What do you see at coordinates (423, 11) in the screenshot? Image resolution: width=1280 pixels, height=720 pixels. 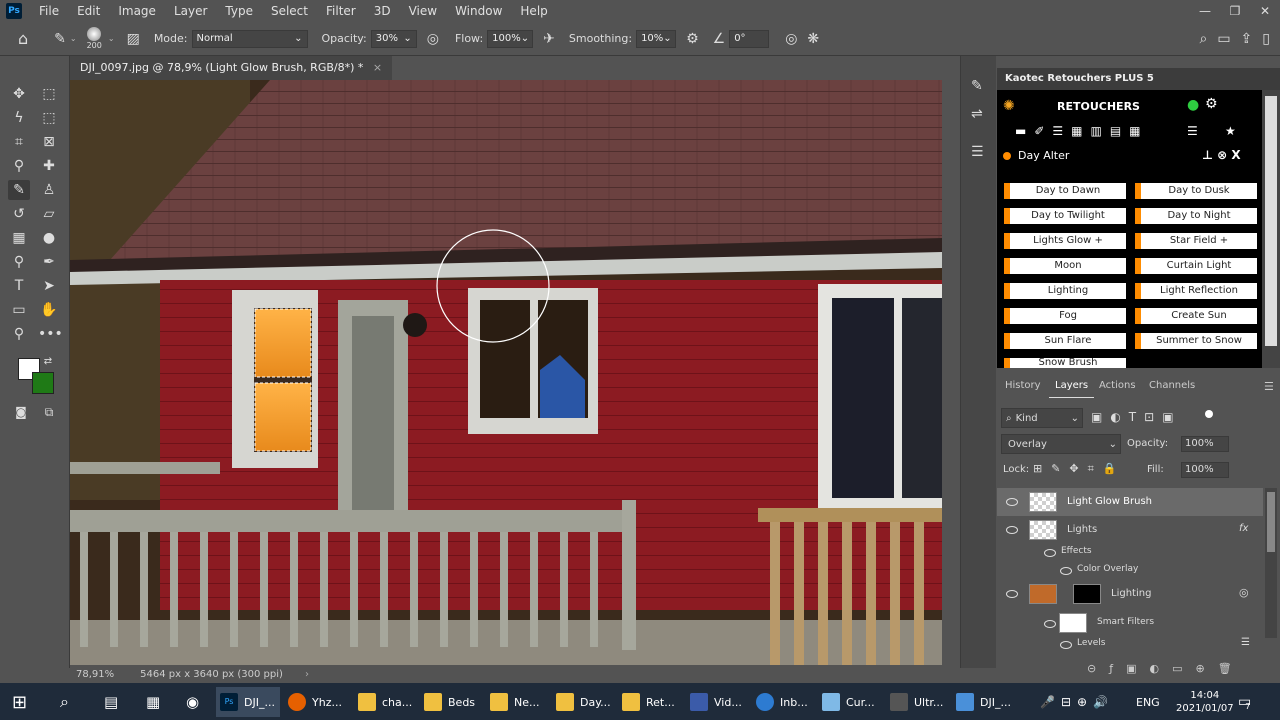 I see `menu-view: View` at bounding box center [423, 11].